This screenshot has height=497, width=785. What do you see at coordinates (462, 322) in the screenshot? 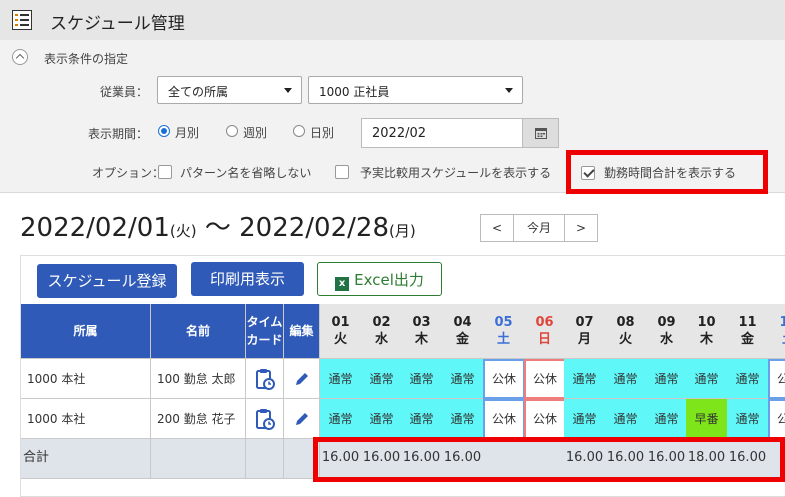
I see `day-number: 04` at bounding box center [462, 322].